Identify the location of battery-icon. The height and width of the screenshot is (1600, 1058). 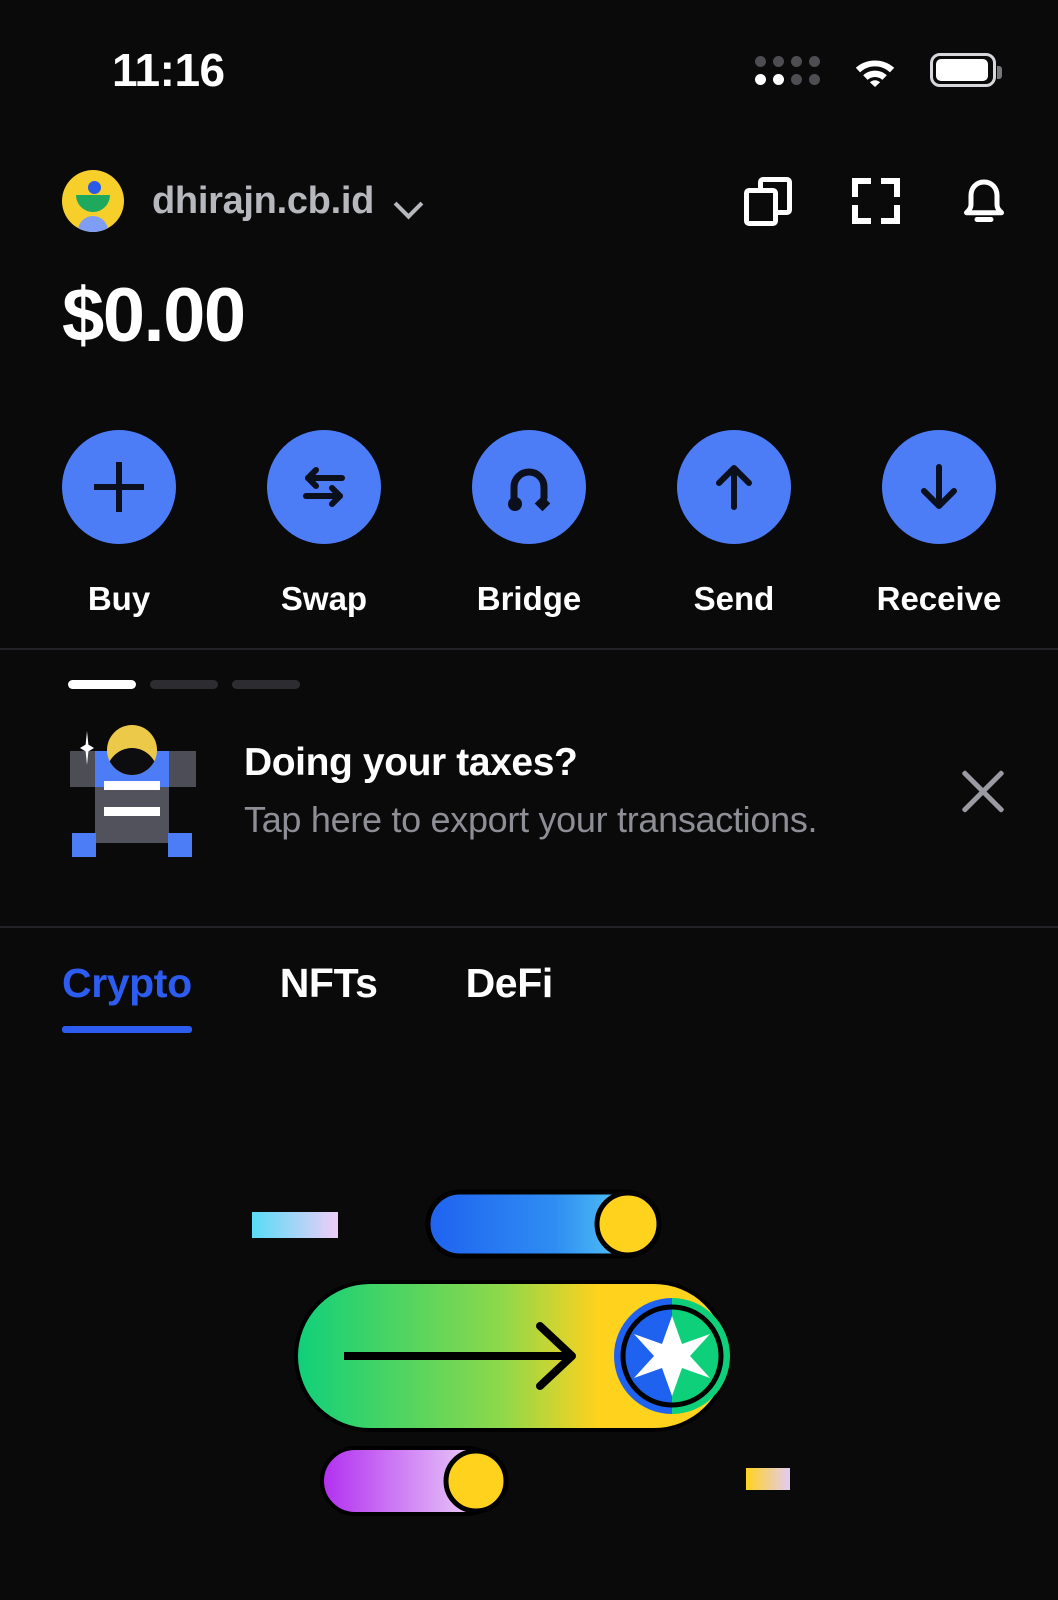
(966, 70).